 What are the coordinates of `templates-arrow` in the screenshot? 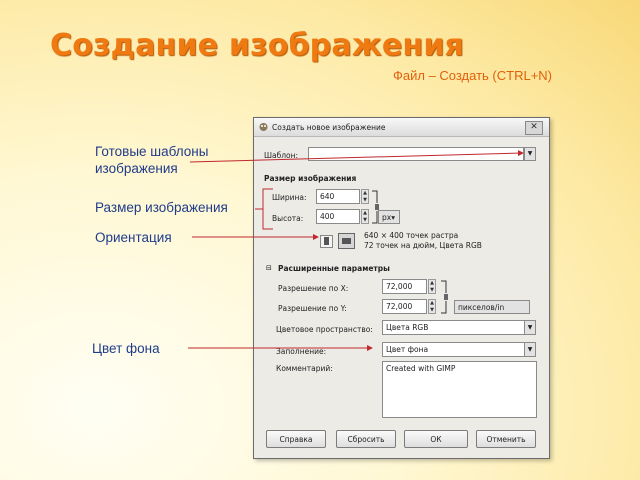 It's located at (356, 156).